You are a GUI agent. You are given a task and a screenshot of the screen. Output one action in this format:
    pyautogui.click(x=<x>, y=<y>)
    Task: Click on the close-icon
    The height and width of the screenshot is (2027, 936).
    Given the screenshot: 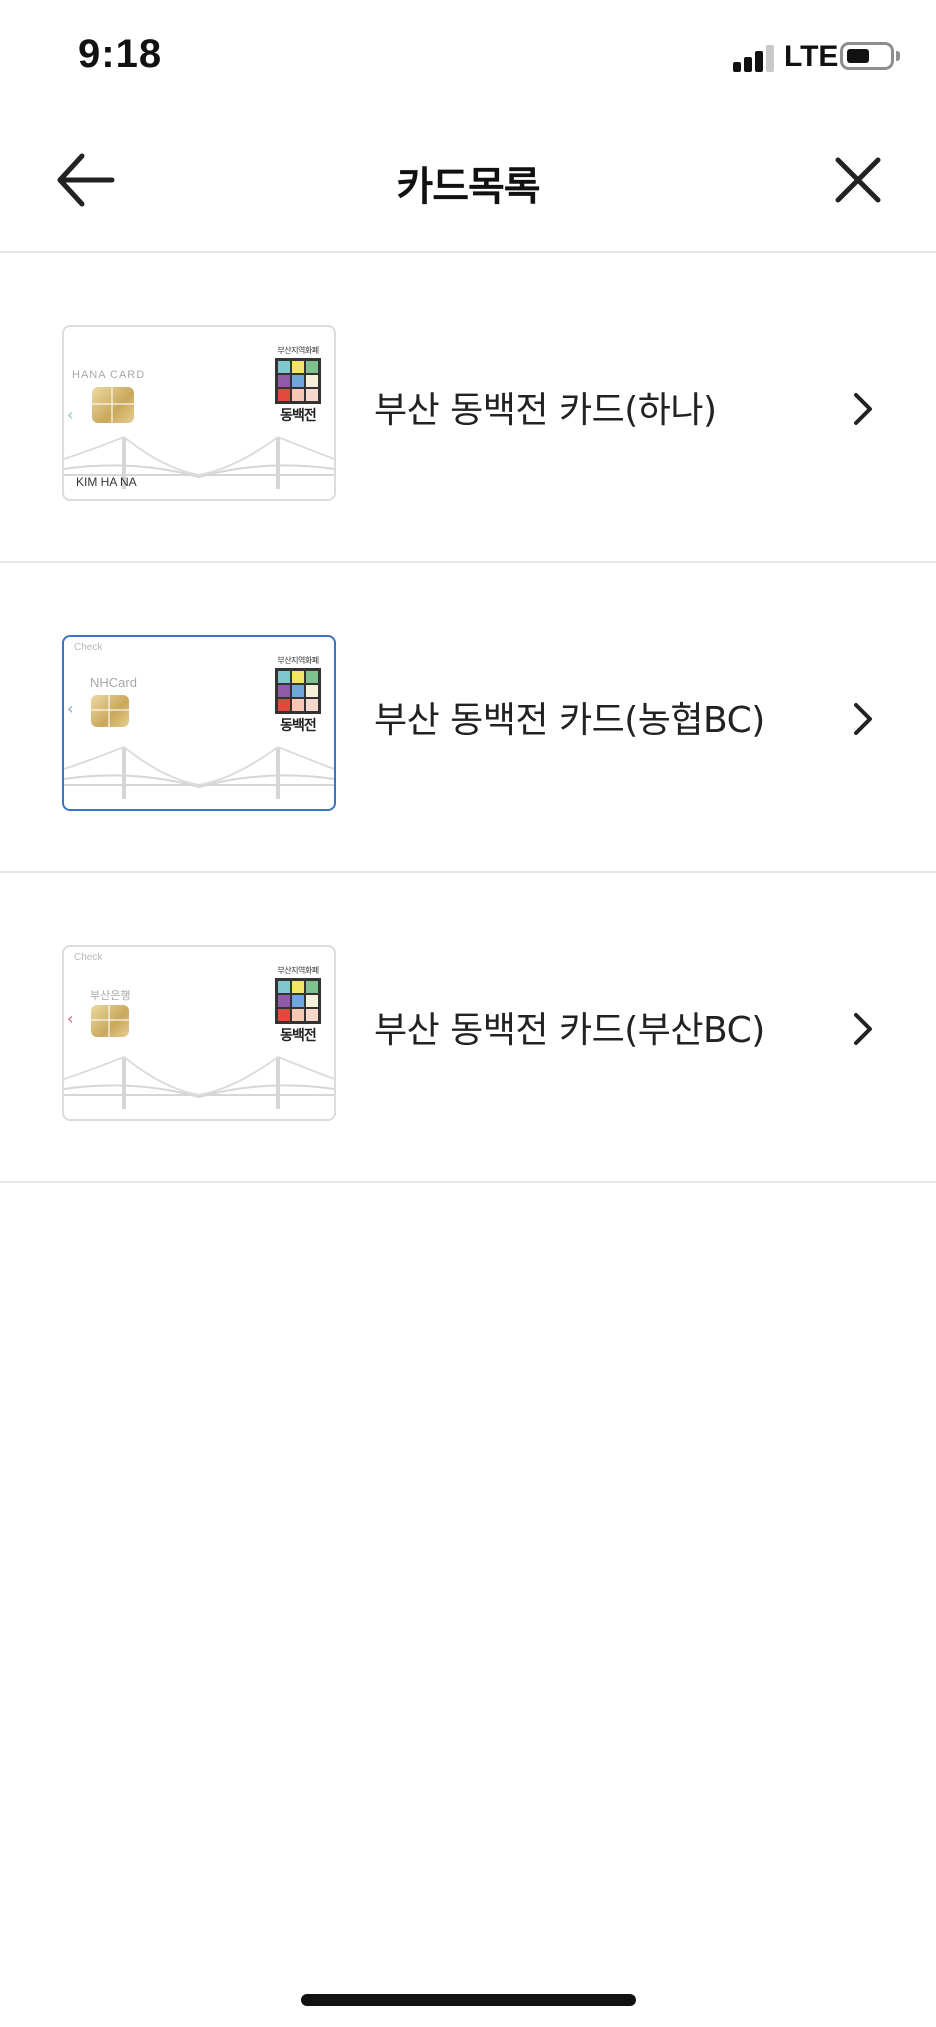 What is the action you would take?
    pyautogui.click(x=858, y=180)
    